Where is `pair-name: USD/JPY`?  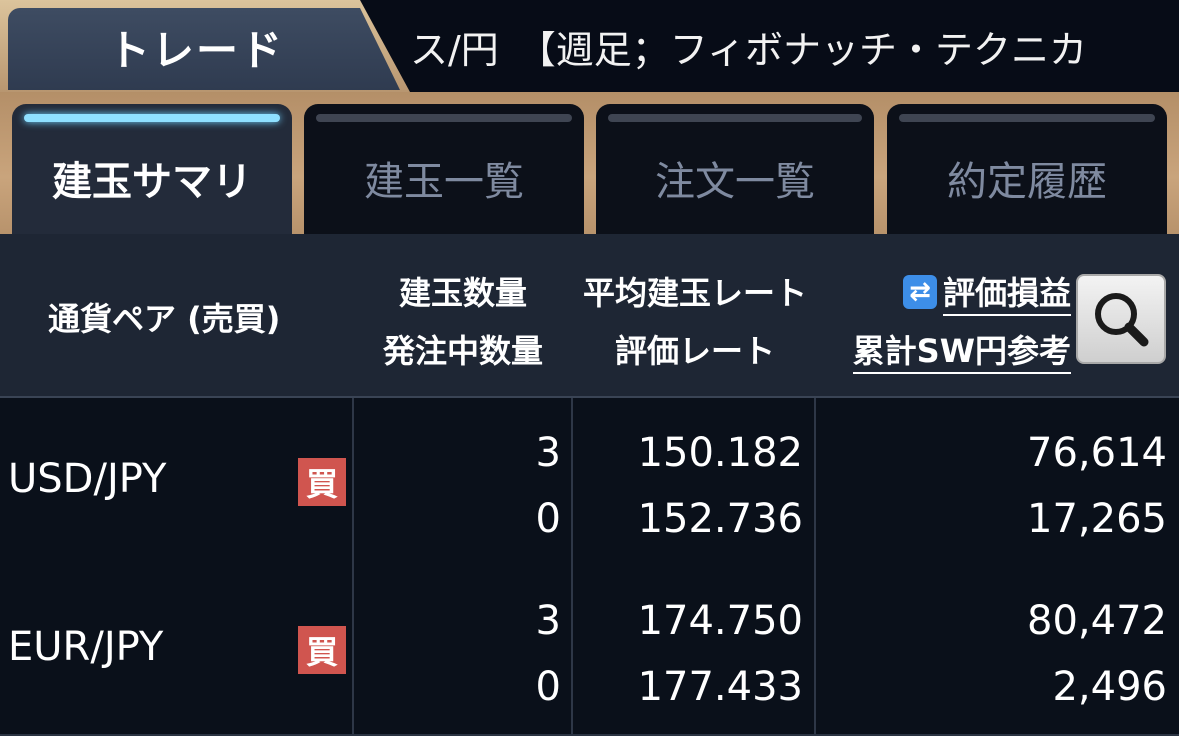 pair-name: USD/JPY is located at coordinates (87, 479).